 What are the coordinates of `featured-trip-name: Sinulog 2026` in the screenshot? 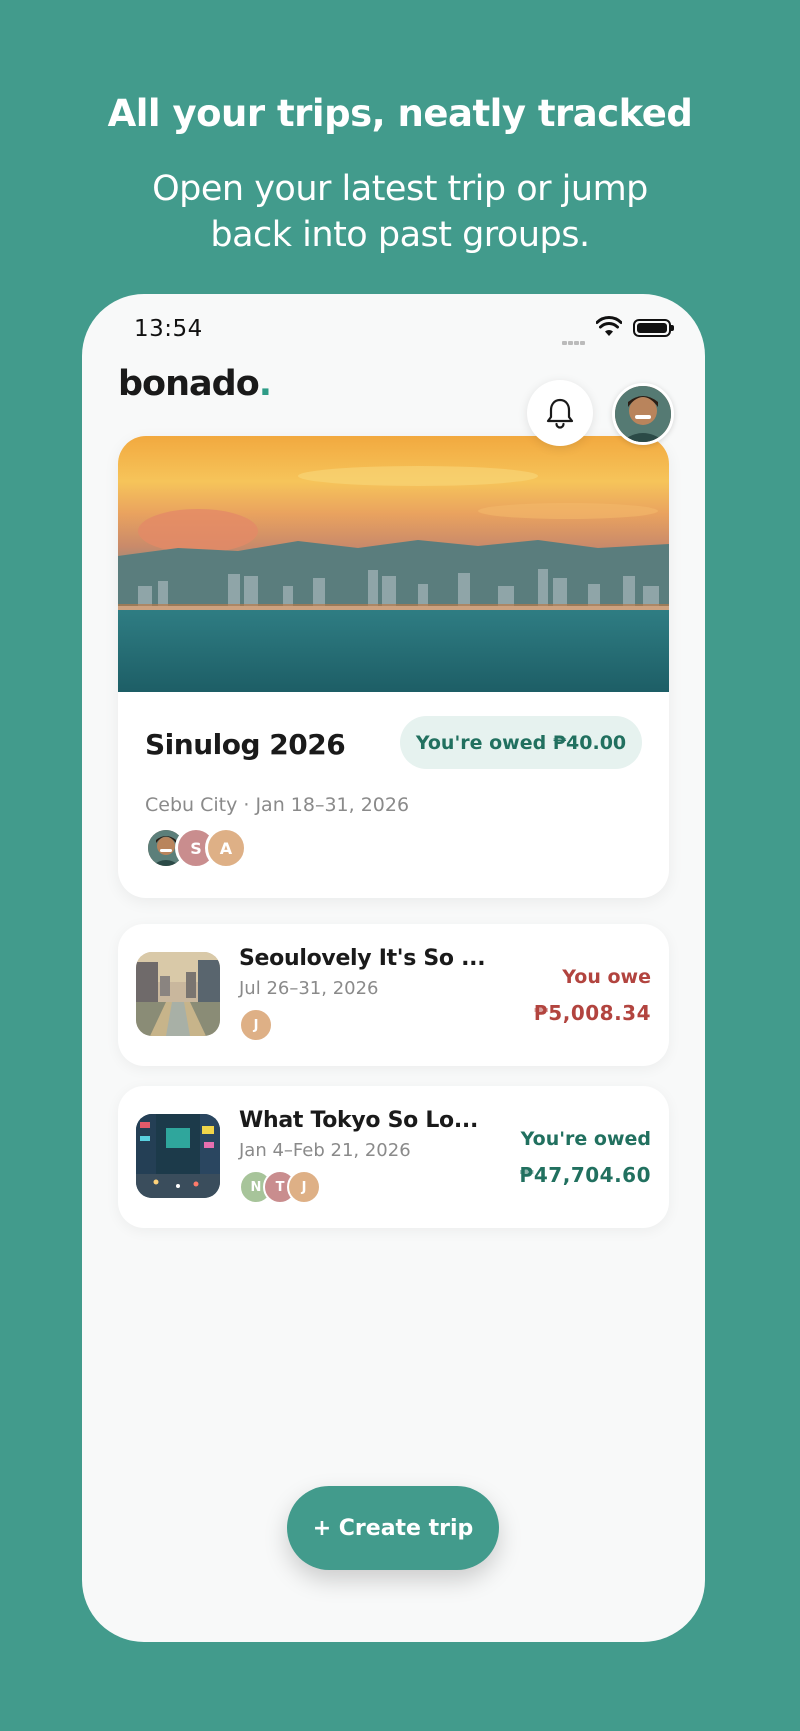 It's located at (245, 744).